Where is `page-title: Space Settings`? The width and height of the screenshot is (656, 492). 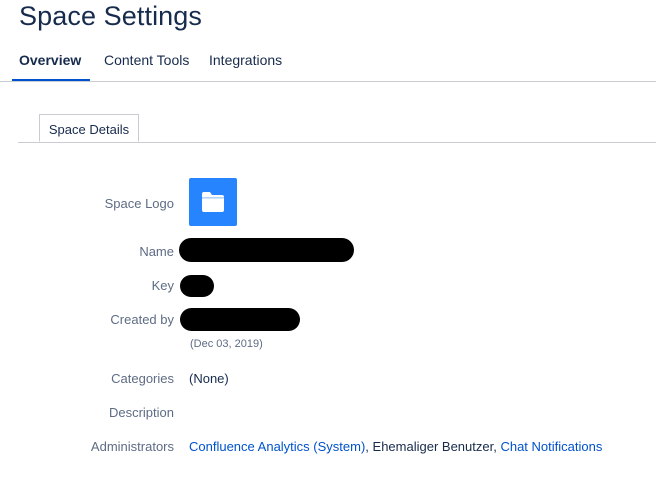
page-title: Space Settings is located at coordinates (111, 16).